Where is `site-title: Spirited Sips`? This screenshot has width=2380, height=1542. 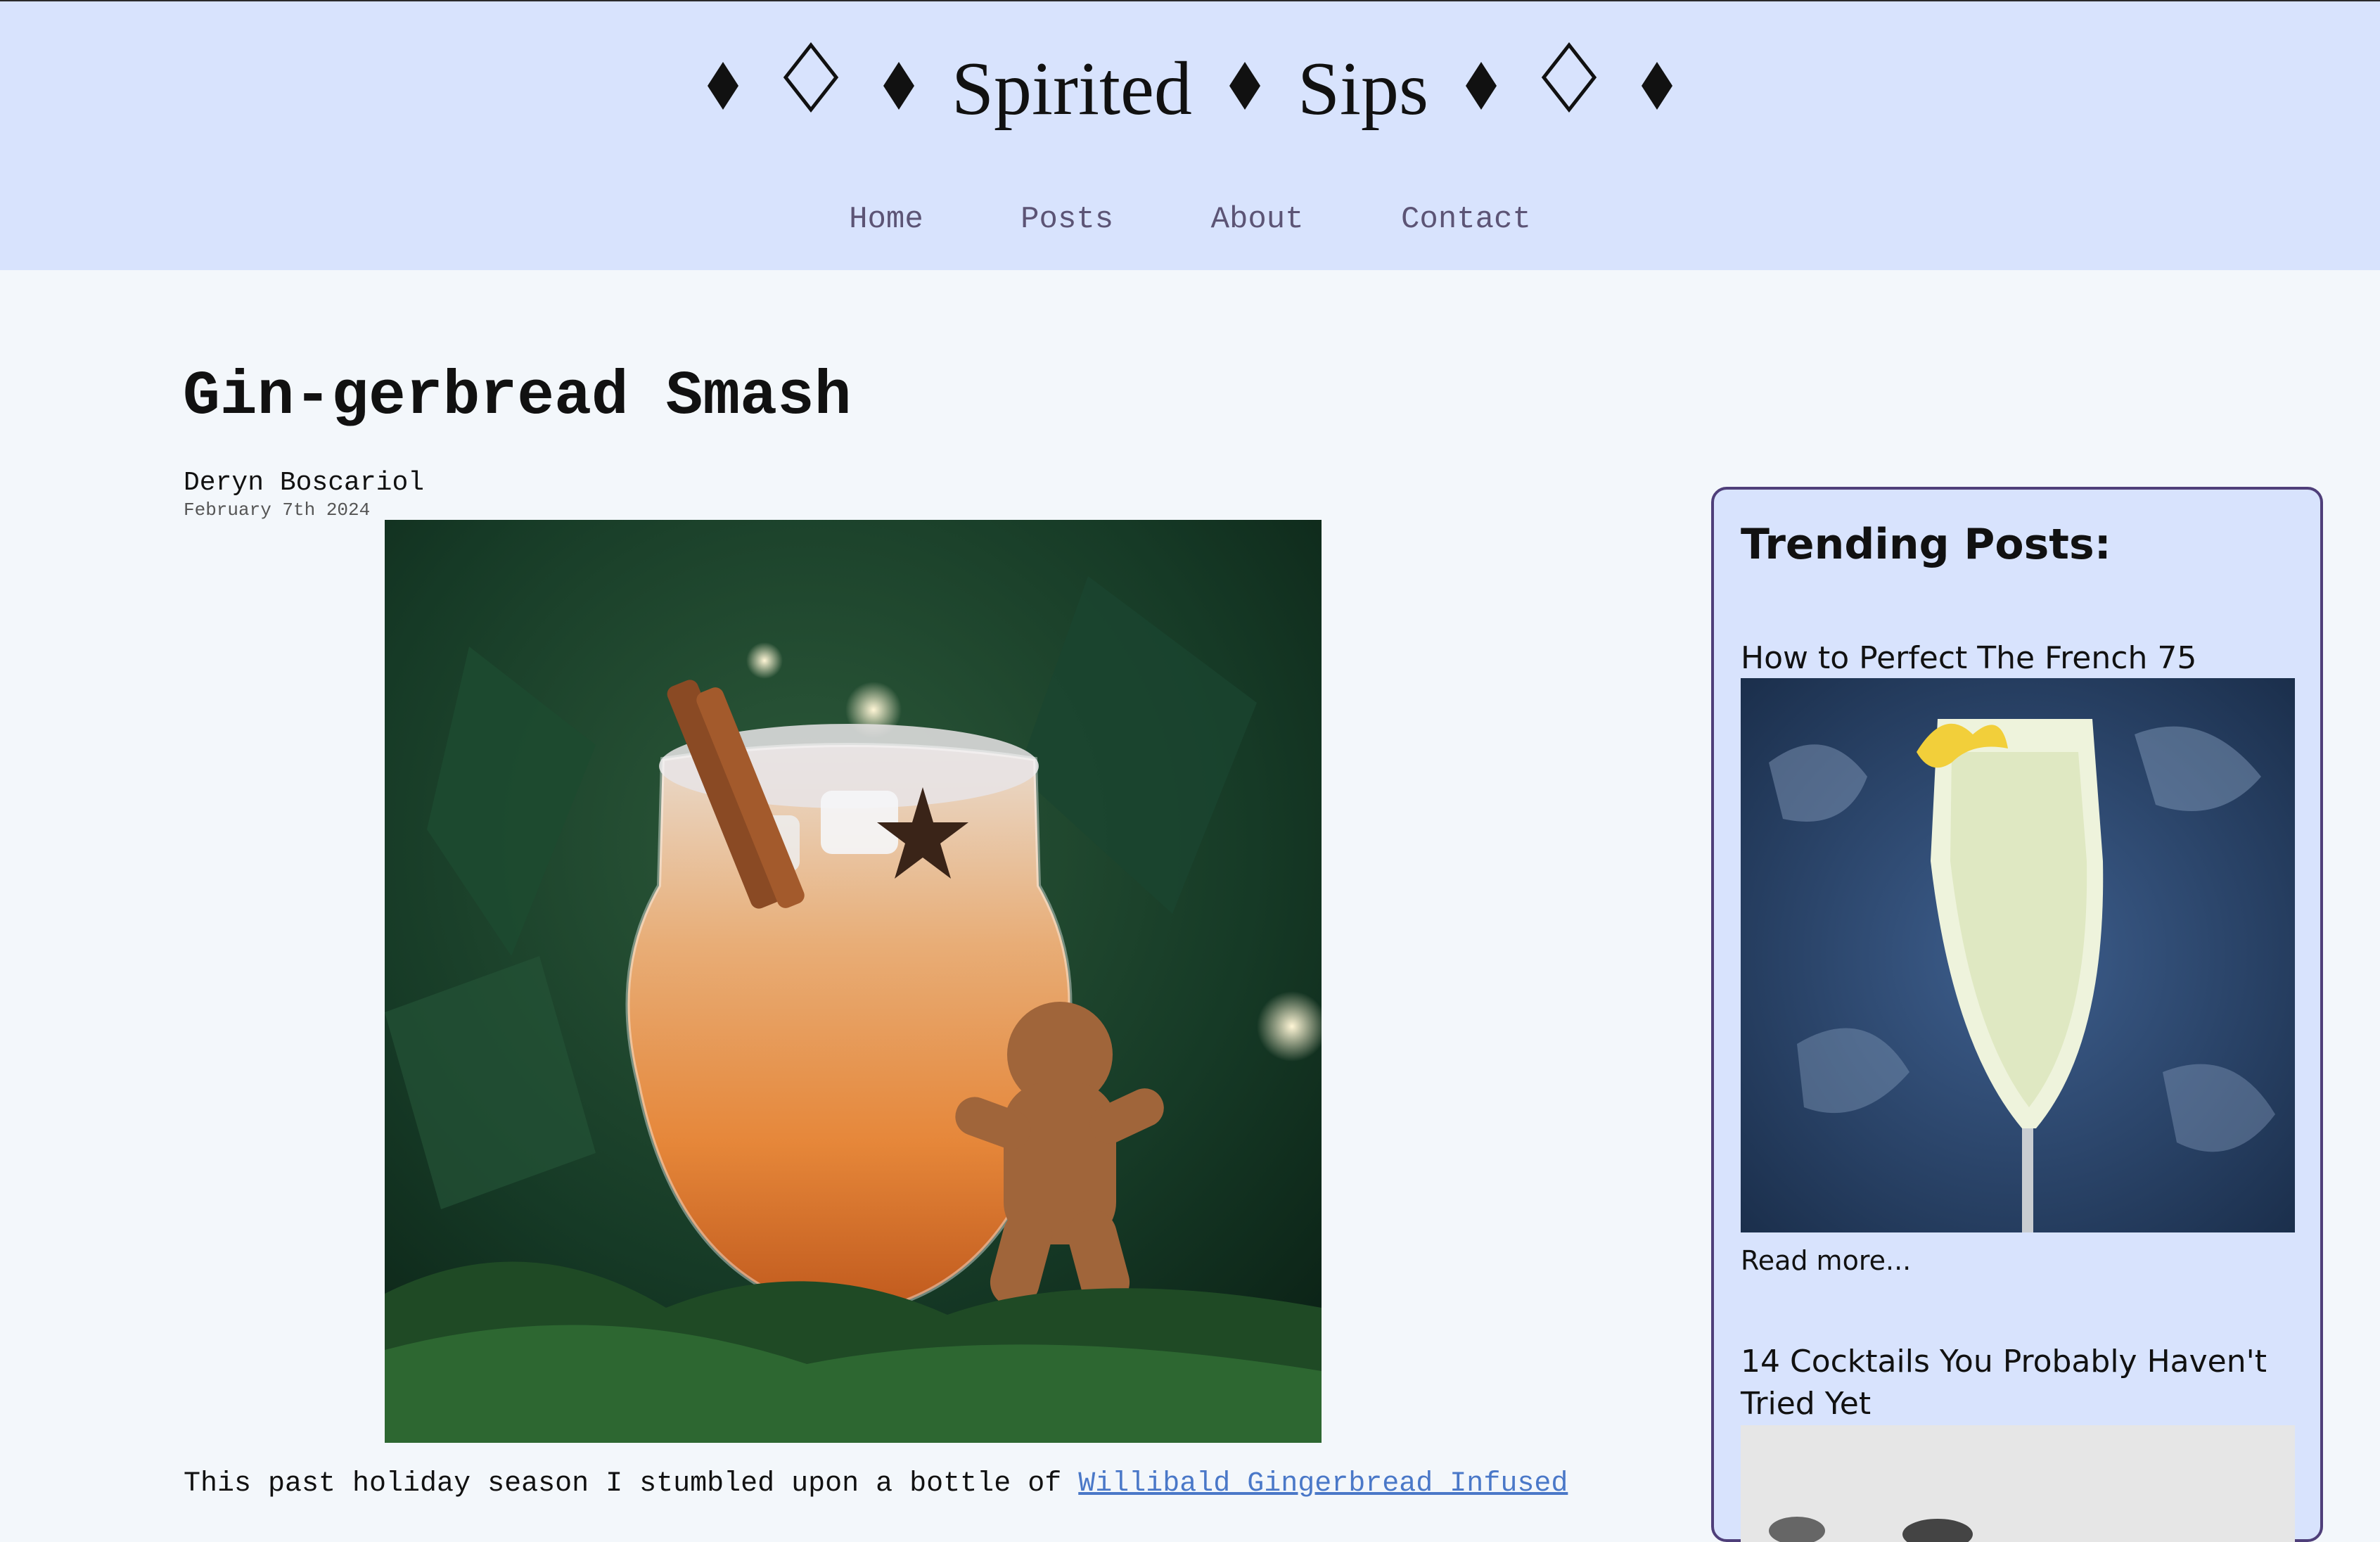
site-title: Spirited Sips is located at coordinates (1190, 86).